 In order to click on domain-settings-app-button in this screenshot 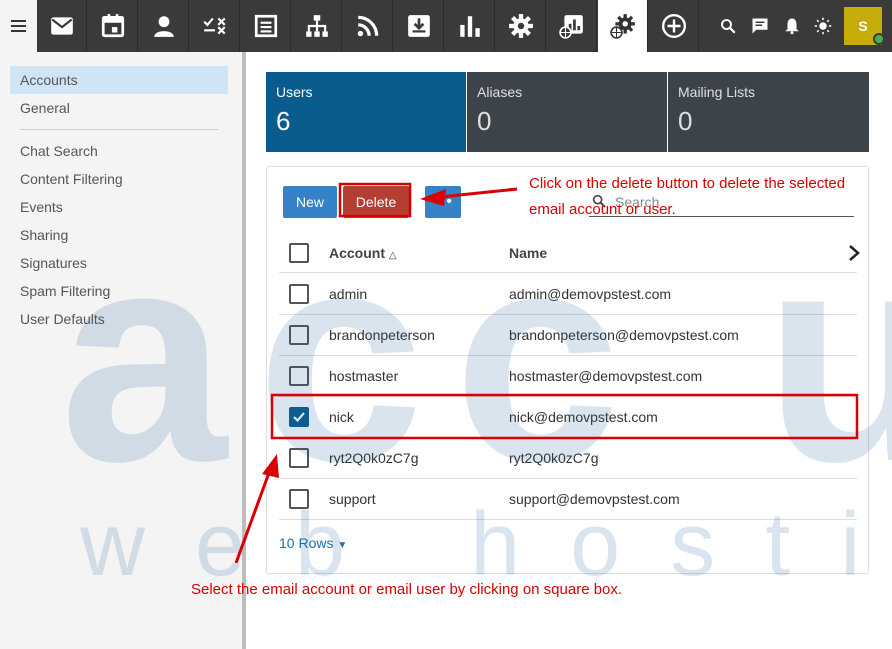, I will do `click(623, 26)`.